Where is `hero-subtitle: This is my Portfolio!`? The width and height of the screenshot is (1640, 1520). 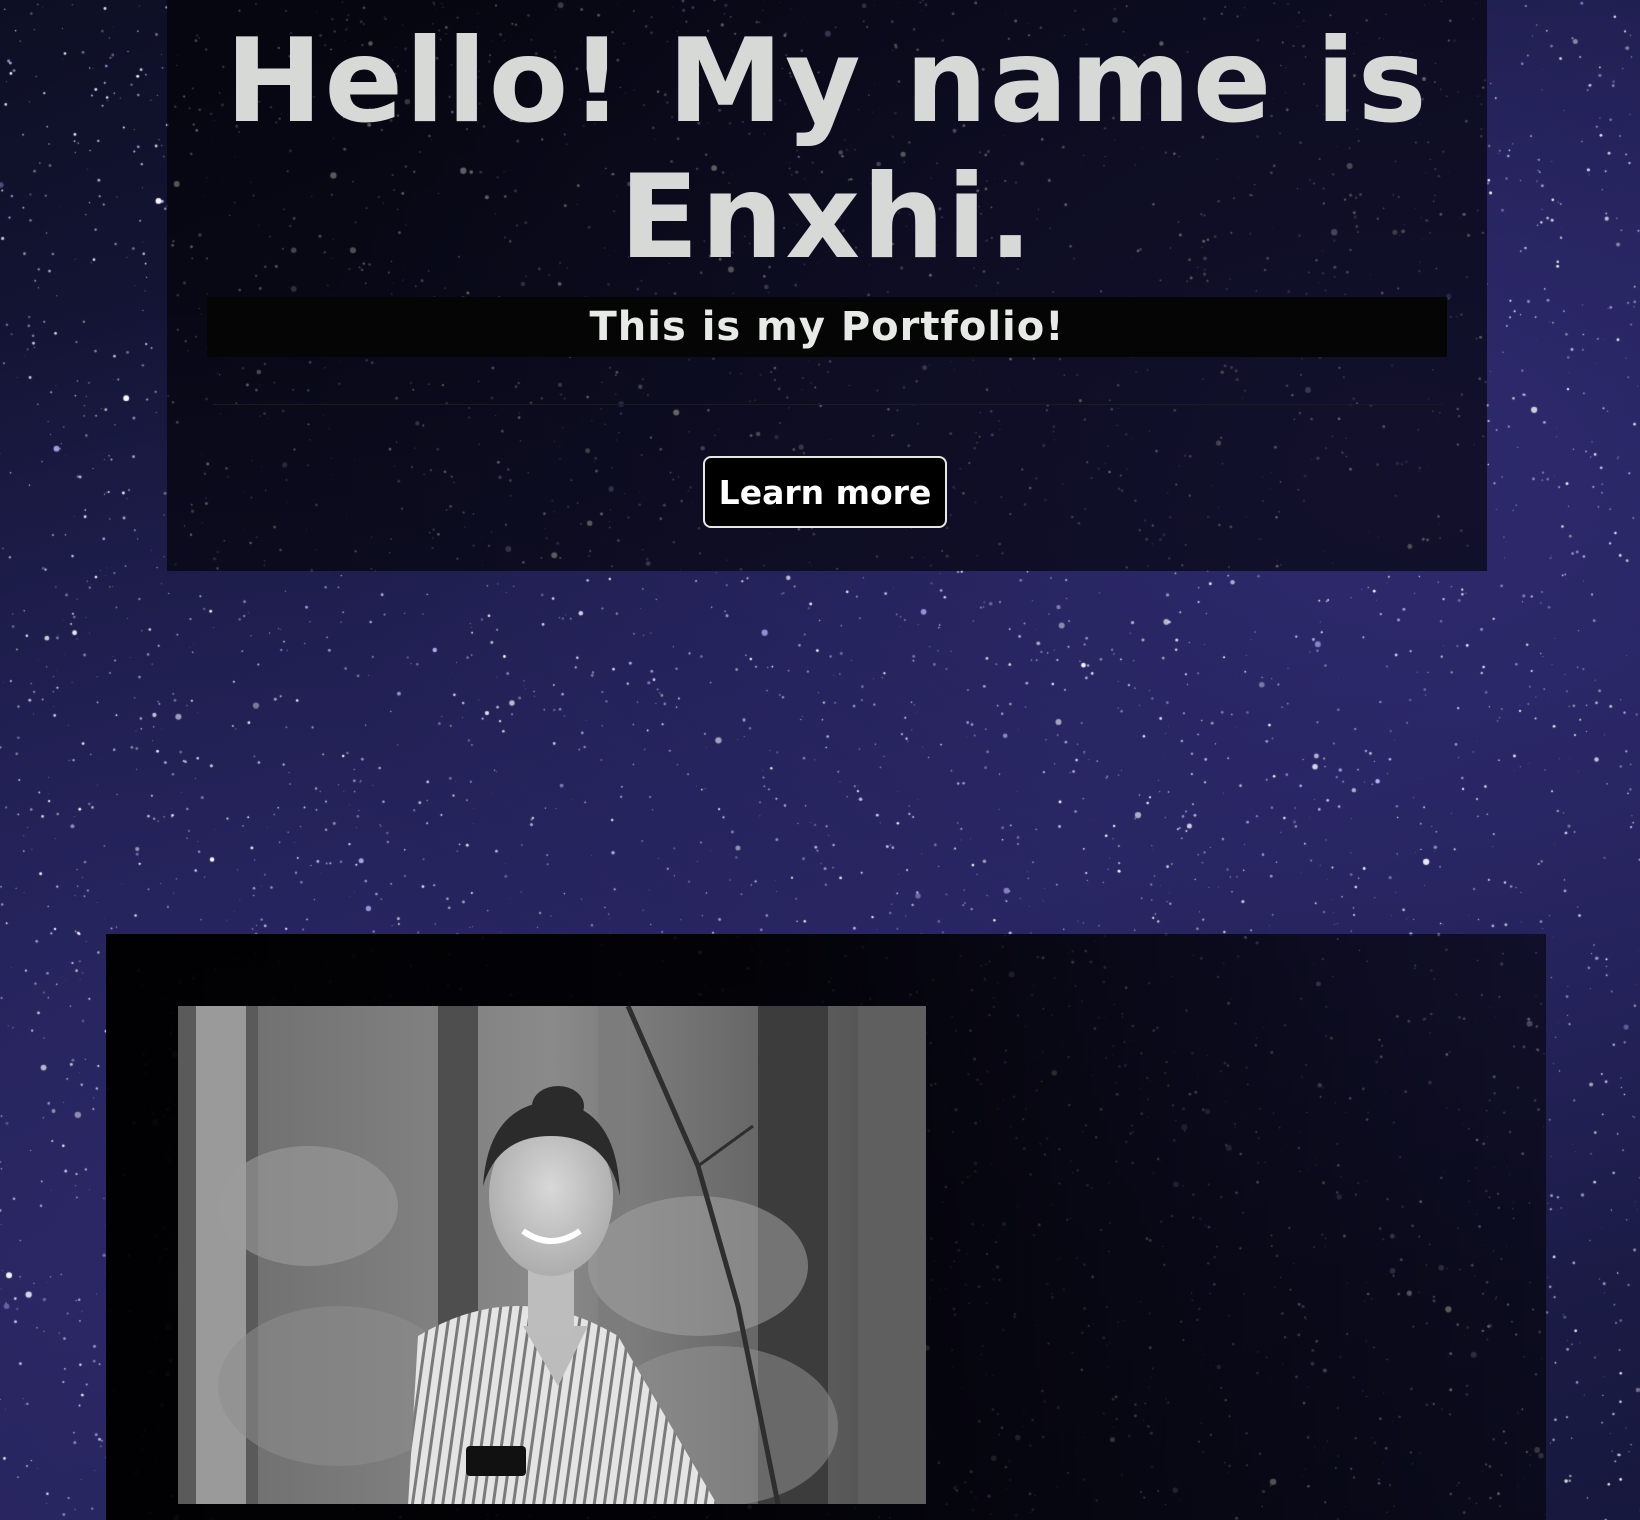 hero-subtitle: This is my Portfolio! is located at coordinates (827, 327).